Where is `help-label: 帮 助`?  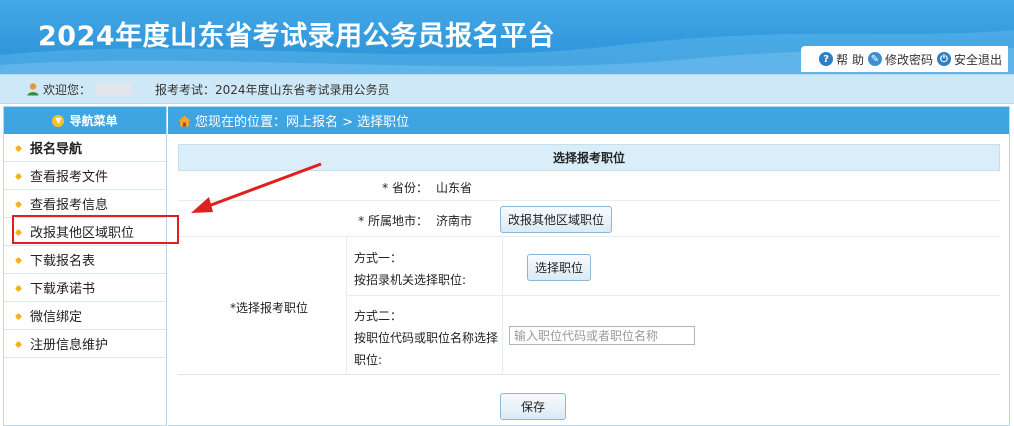
help-label: 帮 助 is located at coordinates (850, 59).